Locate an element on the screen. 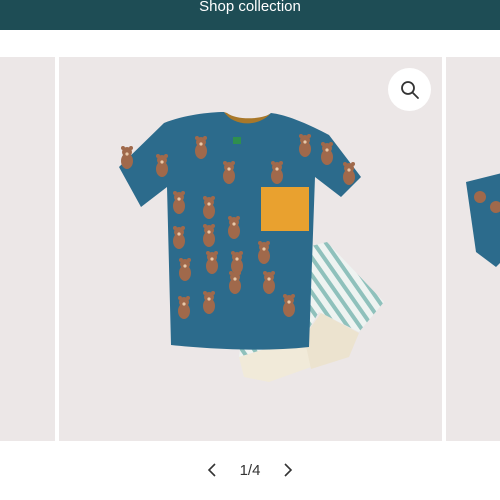 This screenshot has height=500, width=500. next-slide-peek is located at coordinates (473, 249).